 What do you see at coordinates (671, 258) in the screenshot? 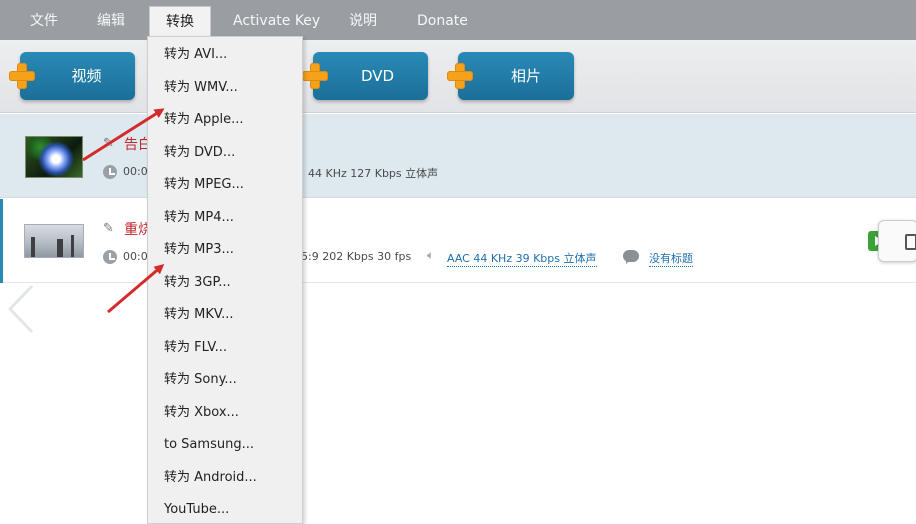
I see `subtitle-link: 没有标题` at bounding box center [671, 258].